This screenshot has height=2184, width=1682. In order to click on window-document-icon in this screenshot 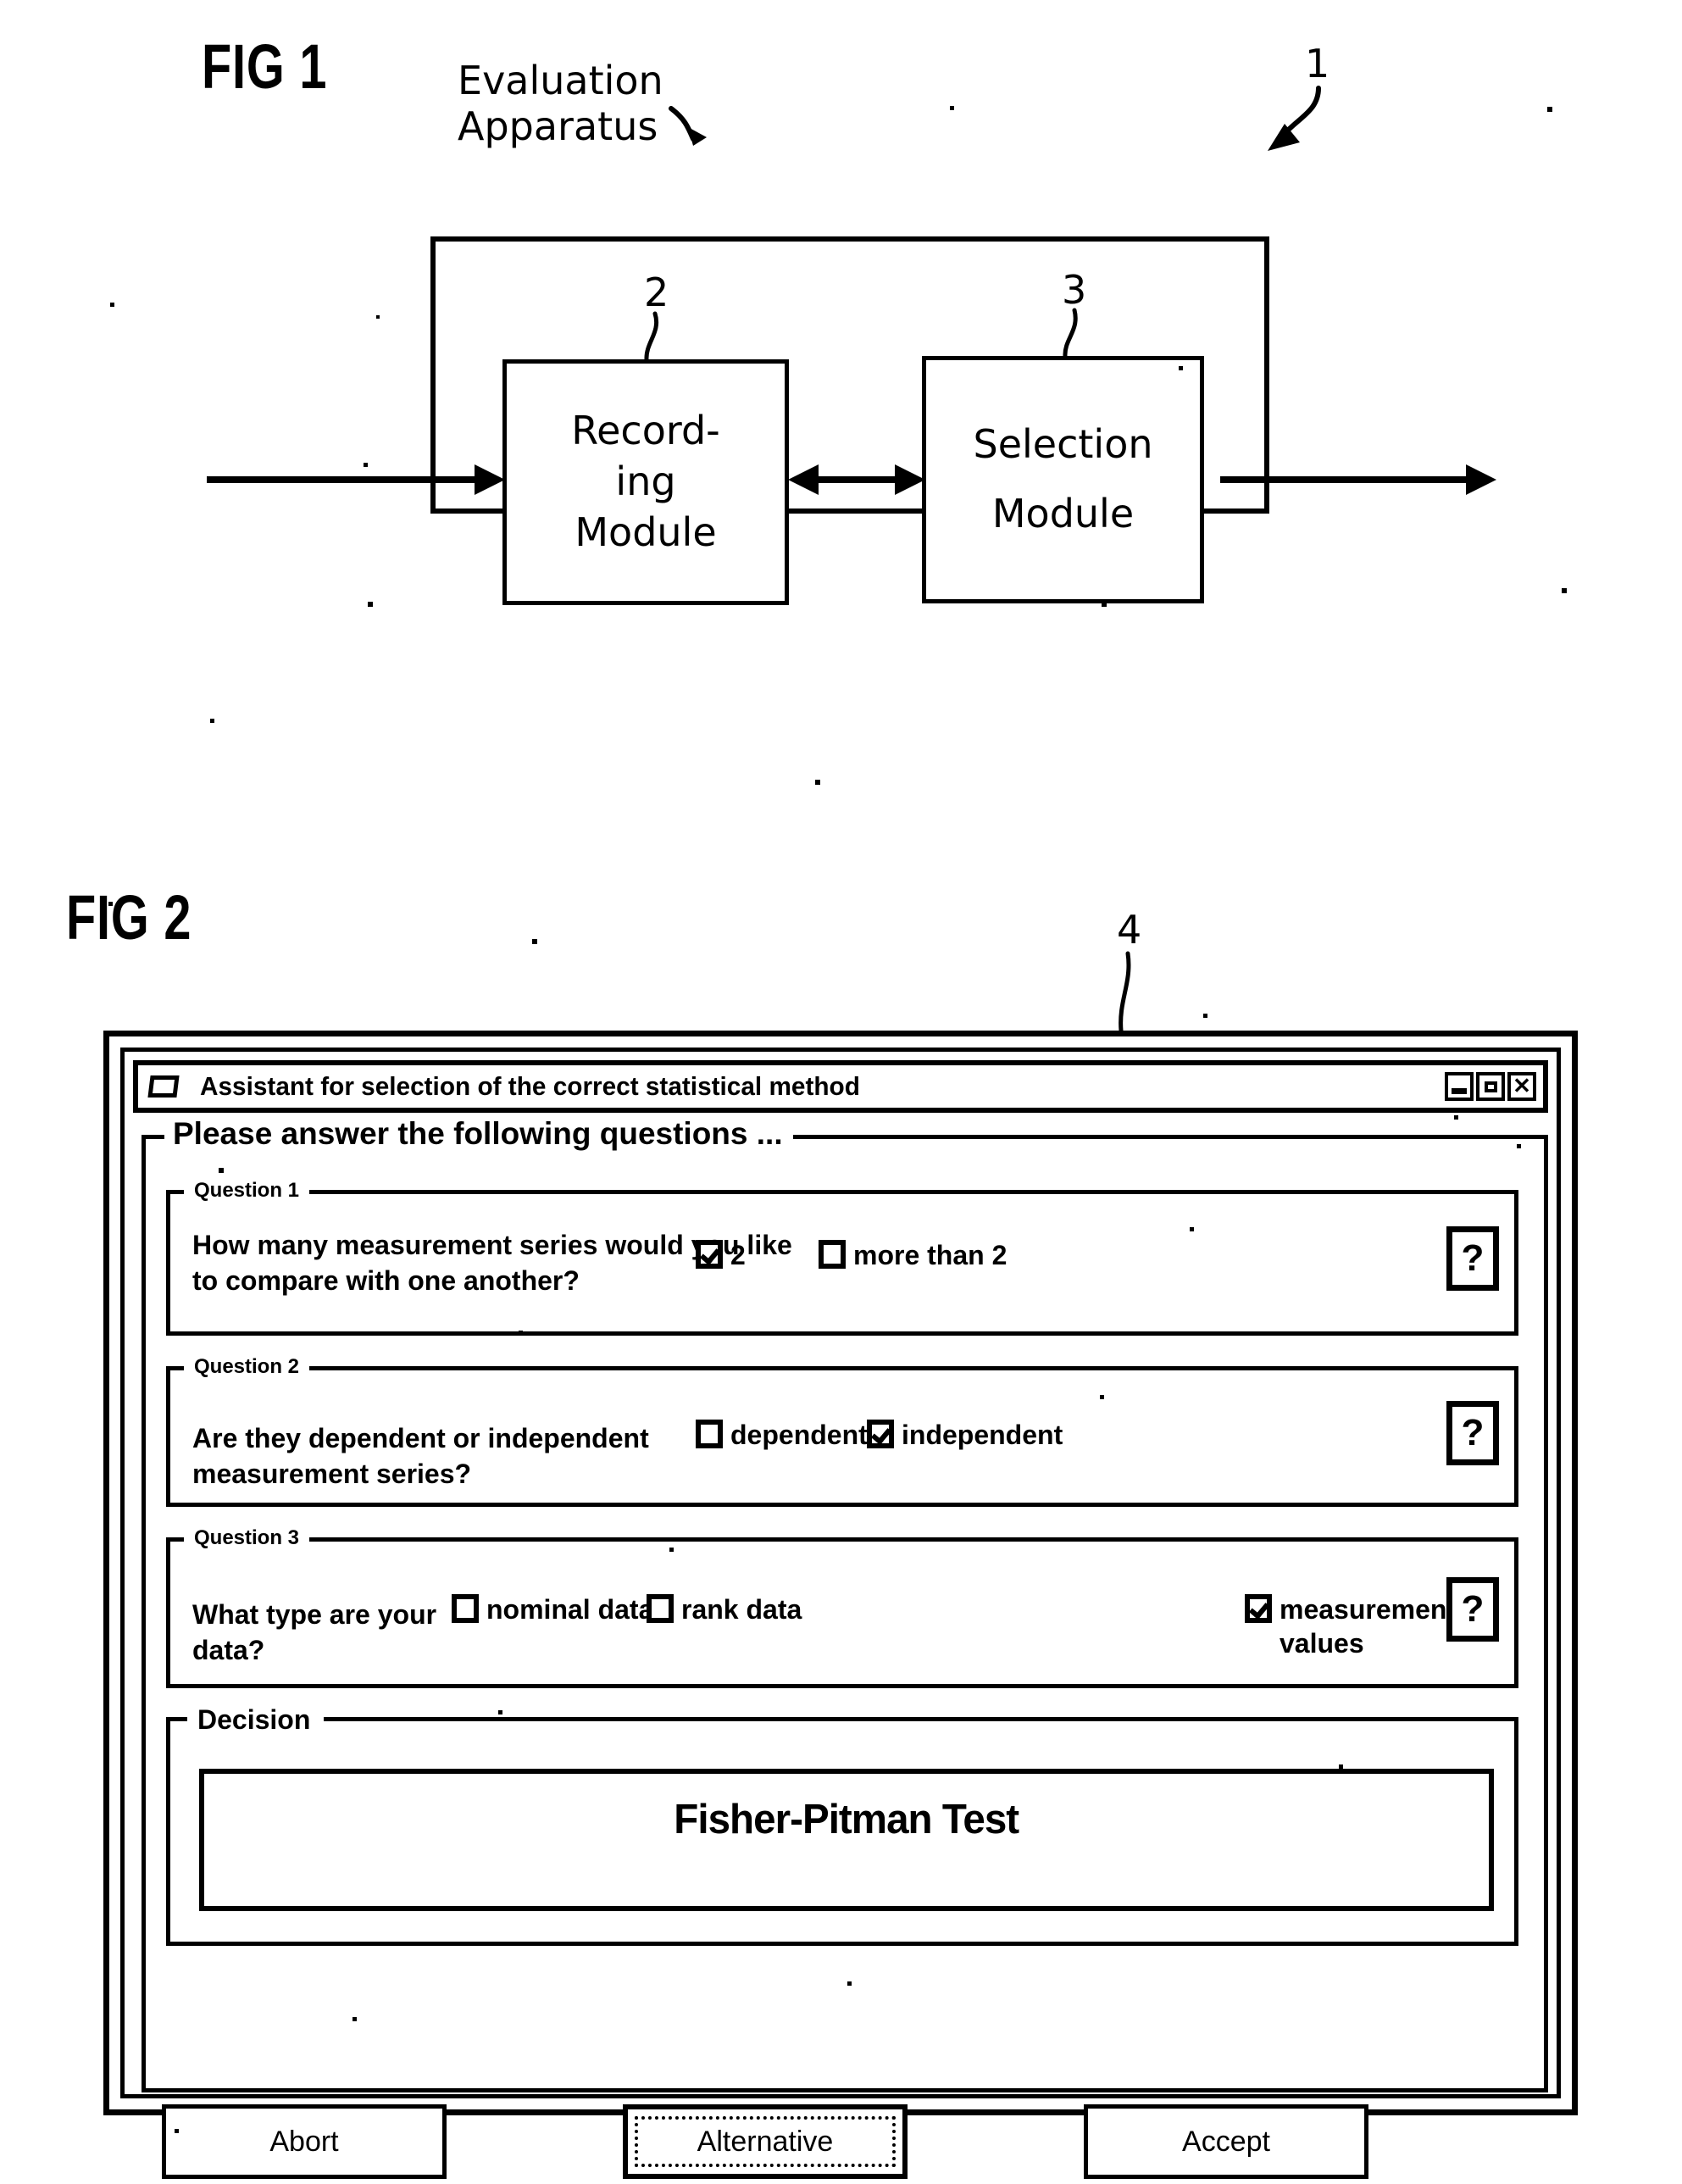, I will do `click(163, 1087)`.